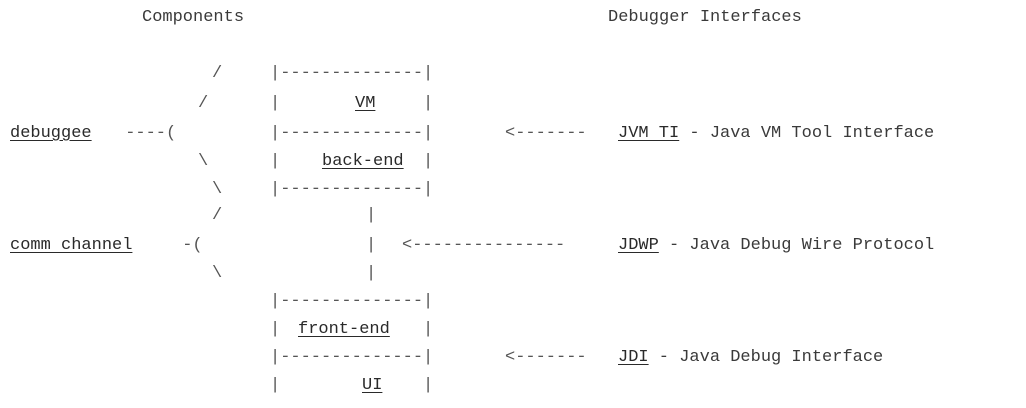  What do you see at coordinates (633, 357) in the screenshot?
I see `jdi-abbr: JDI` at bounding box center [633, 357].